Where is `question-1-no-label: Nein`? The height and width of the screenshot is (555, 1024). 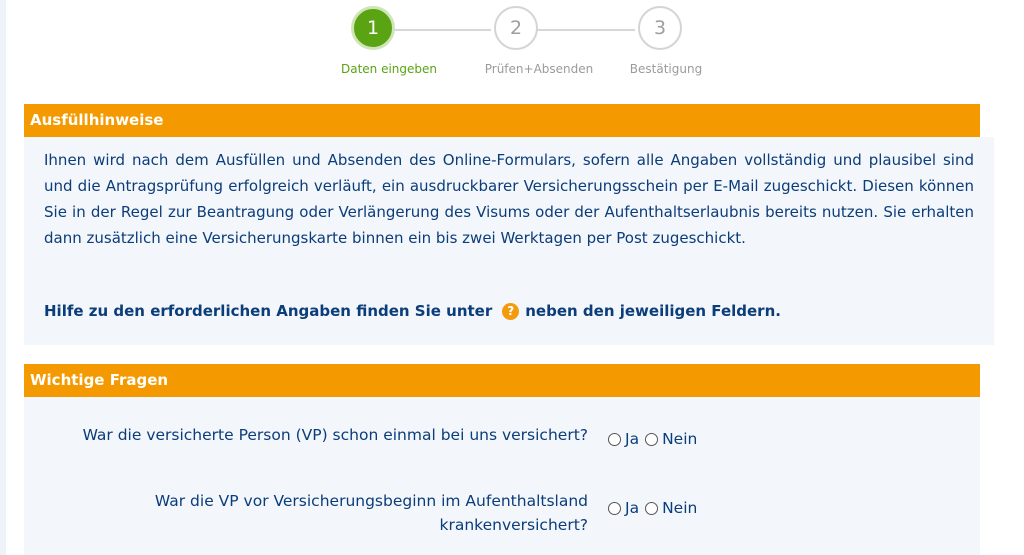 question-1-no-label: Nein is located at coordinates (680, 439).